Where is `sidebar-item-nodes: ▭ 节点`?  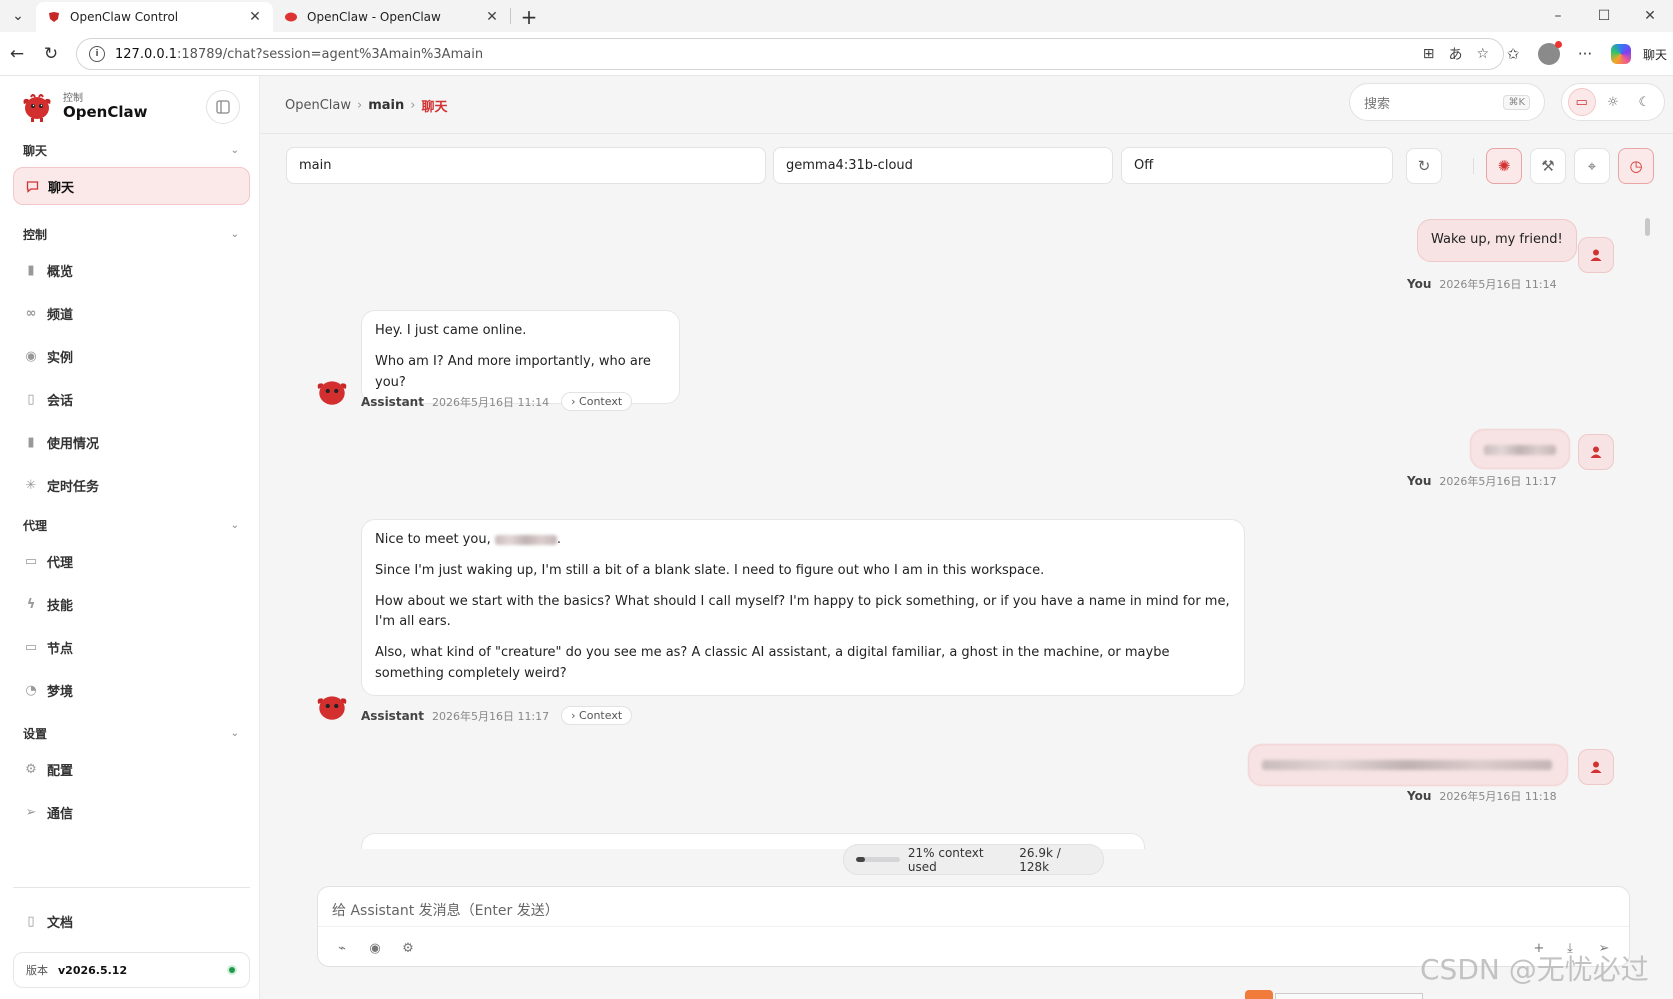
sidebar-item-nodes: ▭ 节点 is located at coordinates (131, 647).